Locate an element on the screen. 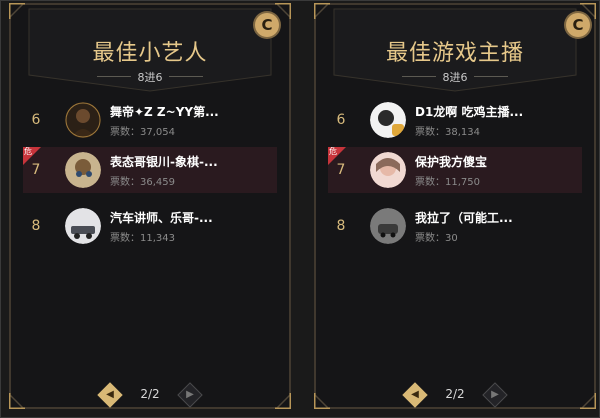 The height and width of the screenshot is (418, 600). vote-count: 票数：38,134 is located at coordinates (447, 132).